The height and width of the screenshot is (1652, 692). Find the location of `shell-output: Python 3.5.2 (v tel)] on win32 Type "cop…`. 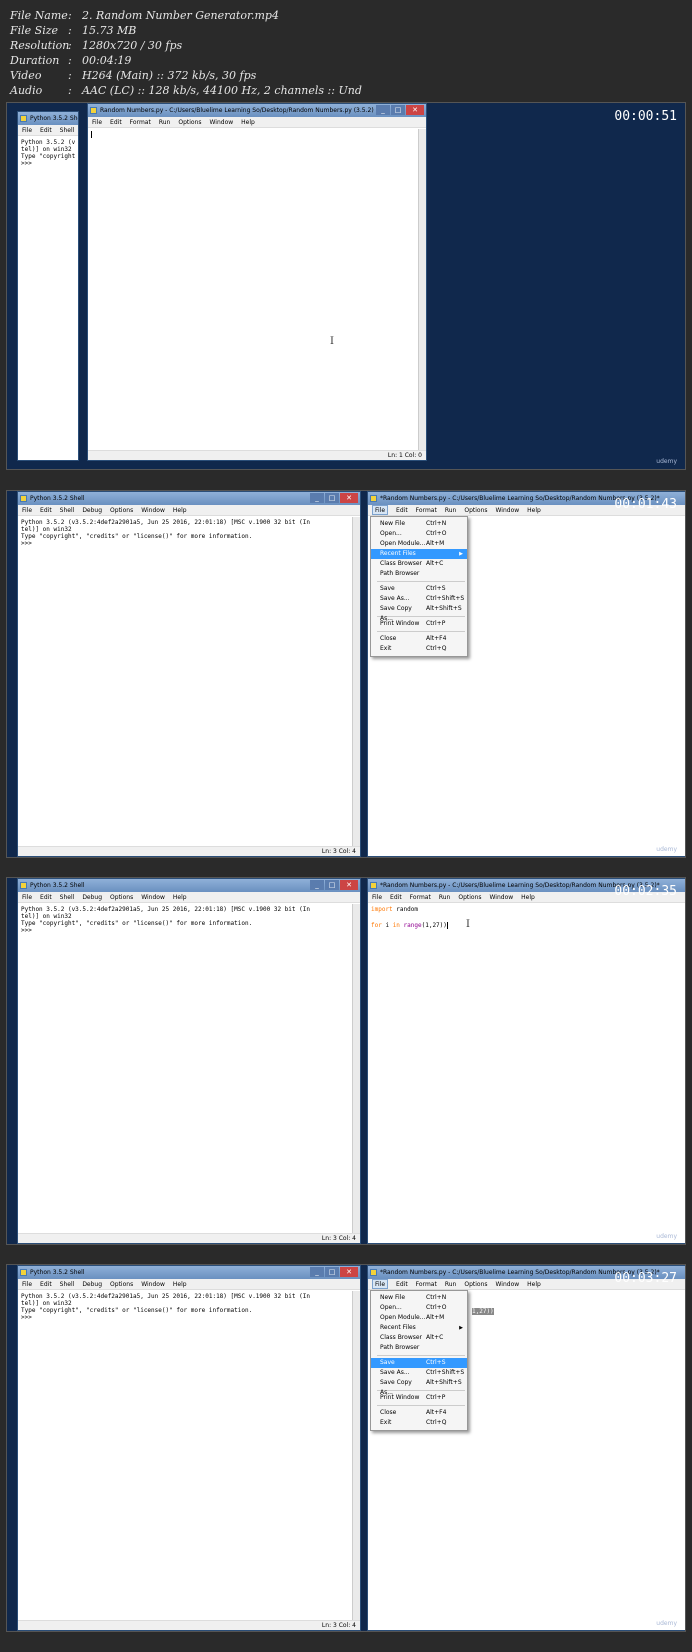

shell-output: Python 3.5.2 (v tel)] on win32 Type "cop… is located at coordinates (48, 293).